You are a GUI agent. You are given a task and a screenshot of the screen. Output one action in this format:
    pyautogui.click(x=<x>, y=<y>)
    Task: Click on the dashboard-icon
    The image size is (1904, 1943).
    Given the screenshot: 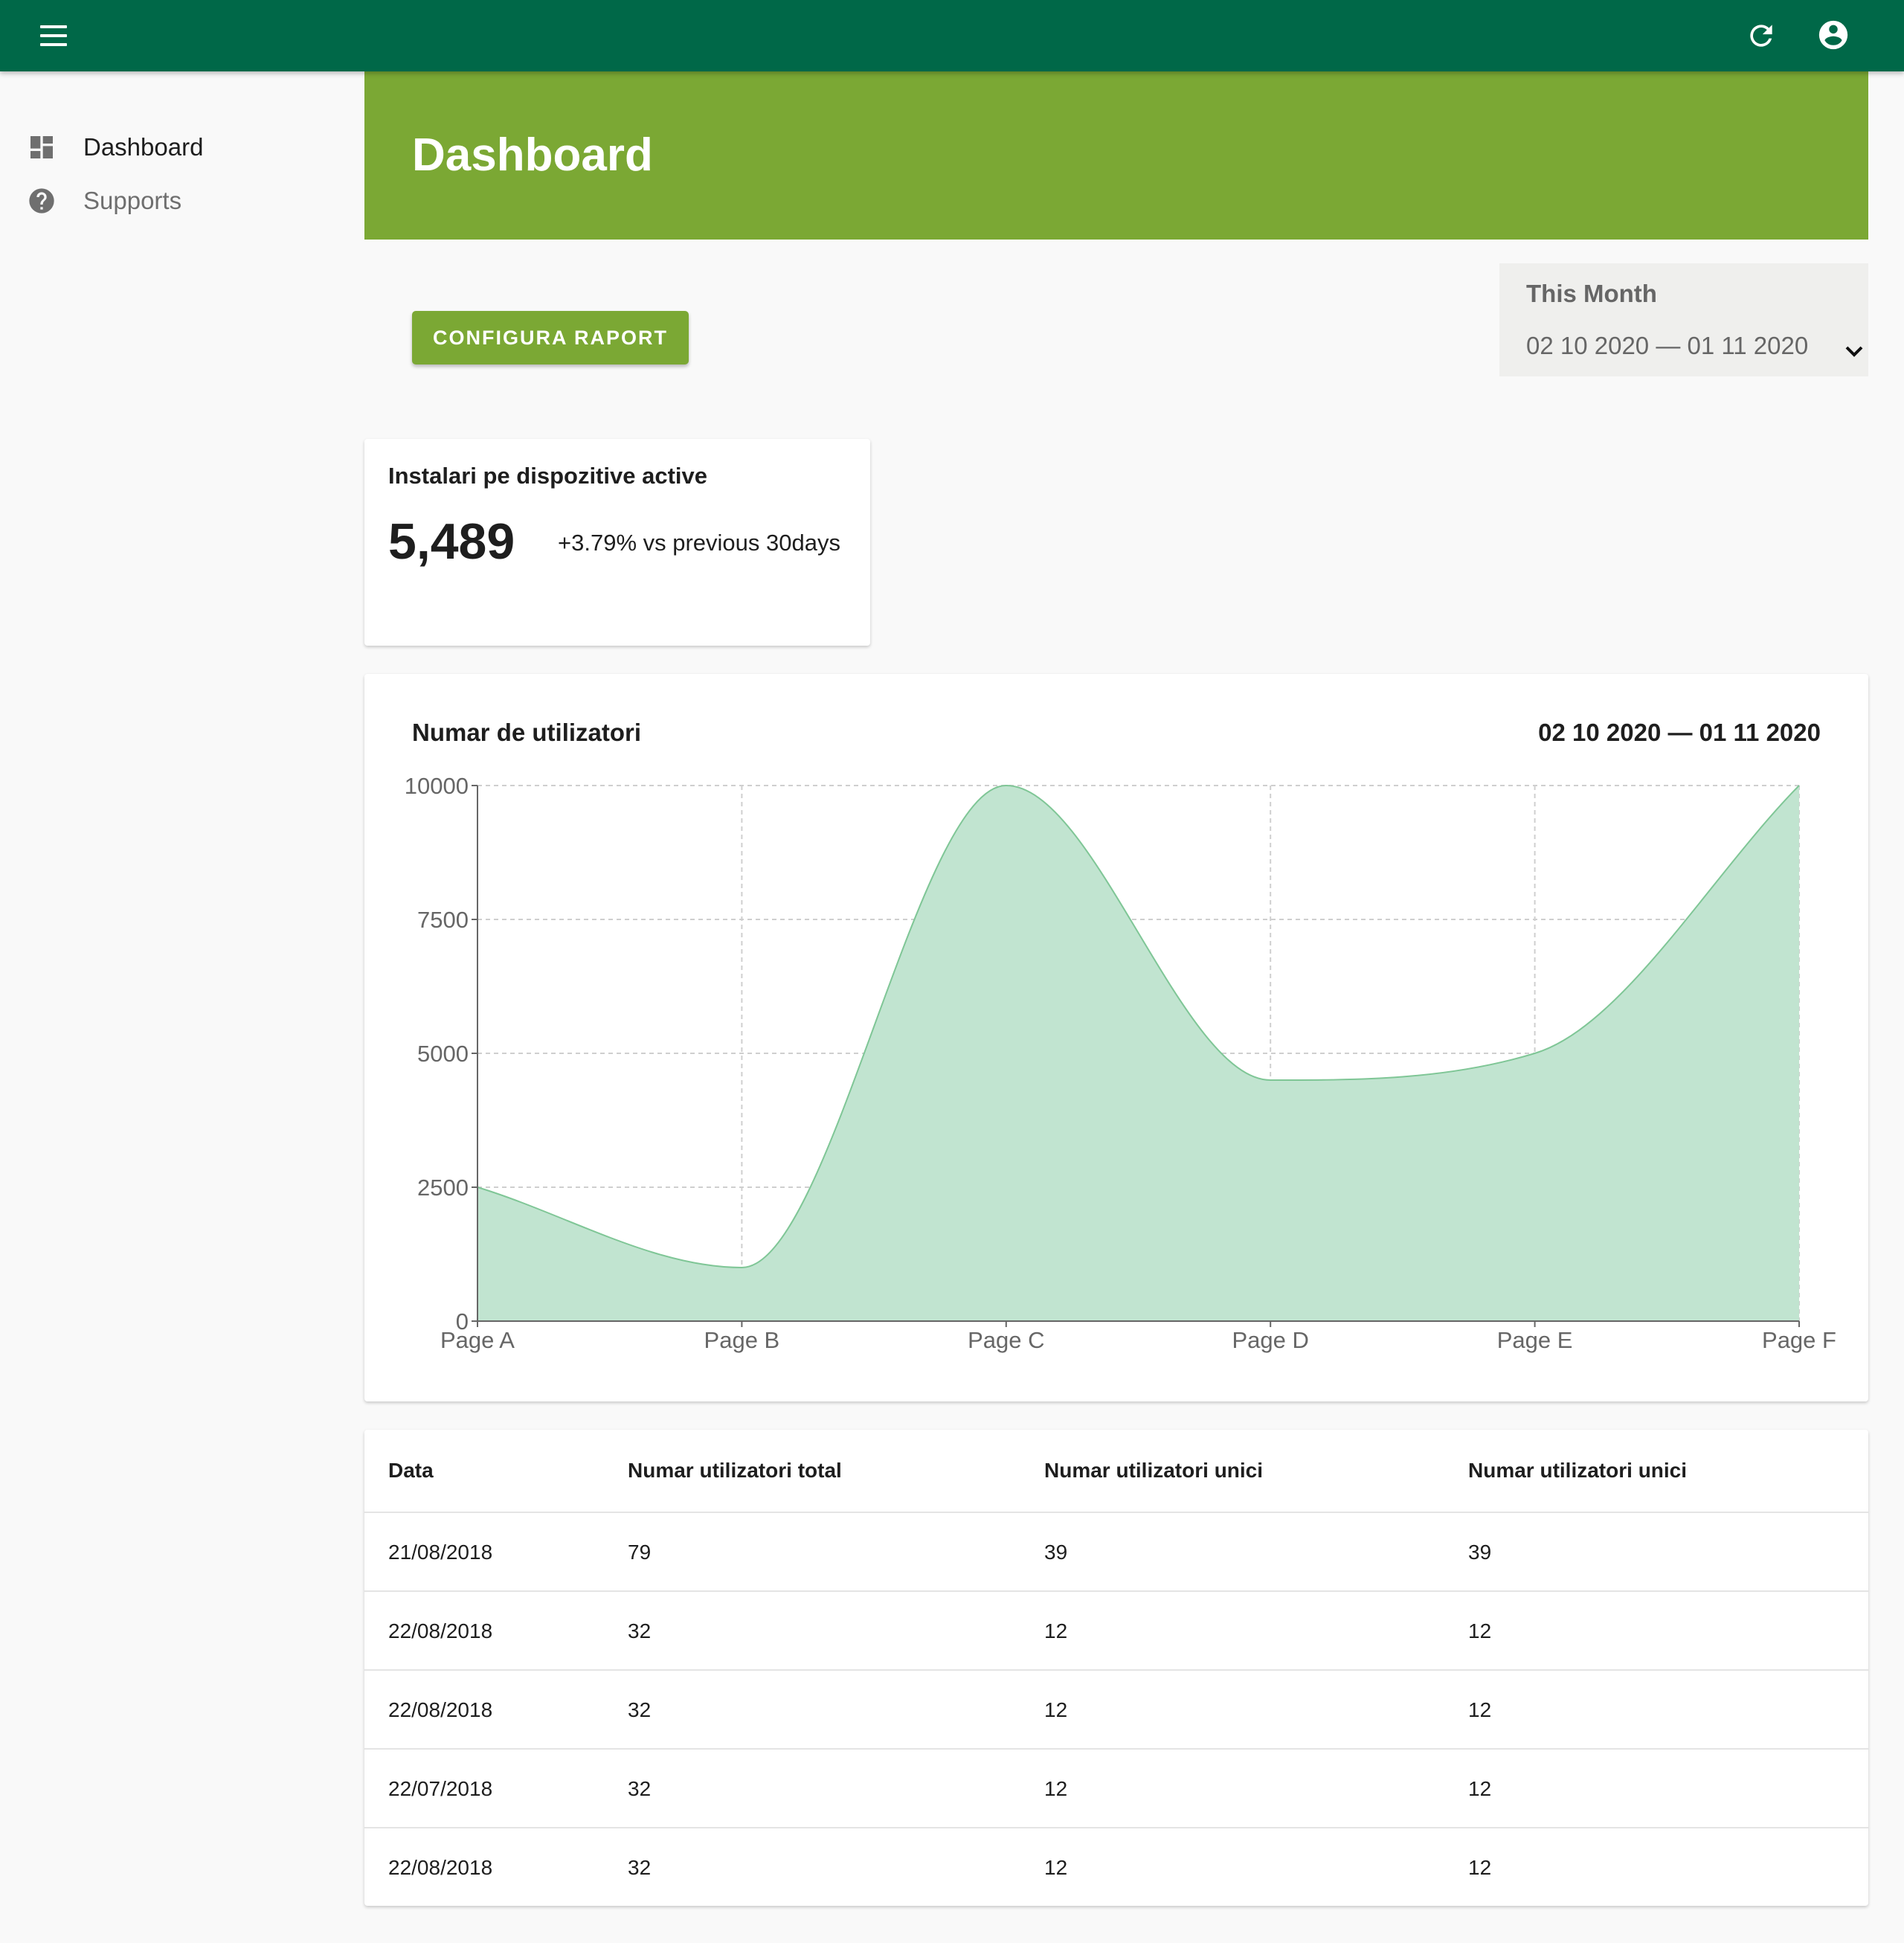 What is the action you would take?
    pyautogui.click(x=42, y=147)
    